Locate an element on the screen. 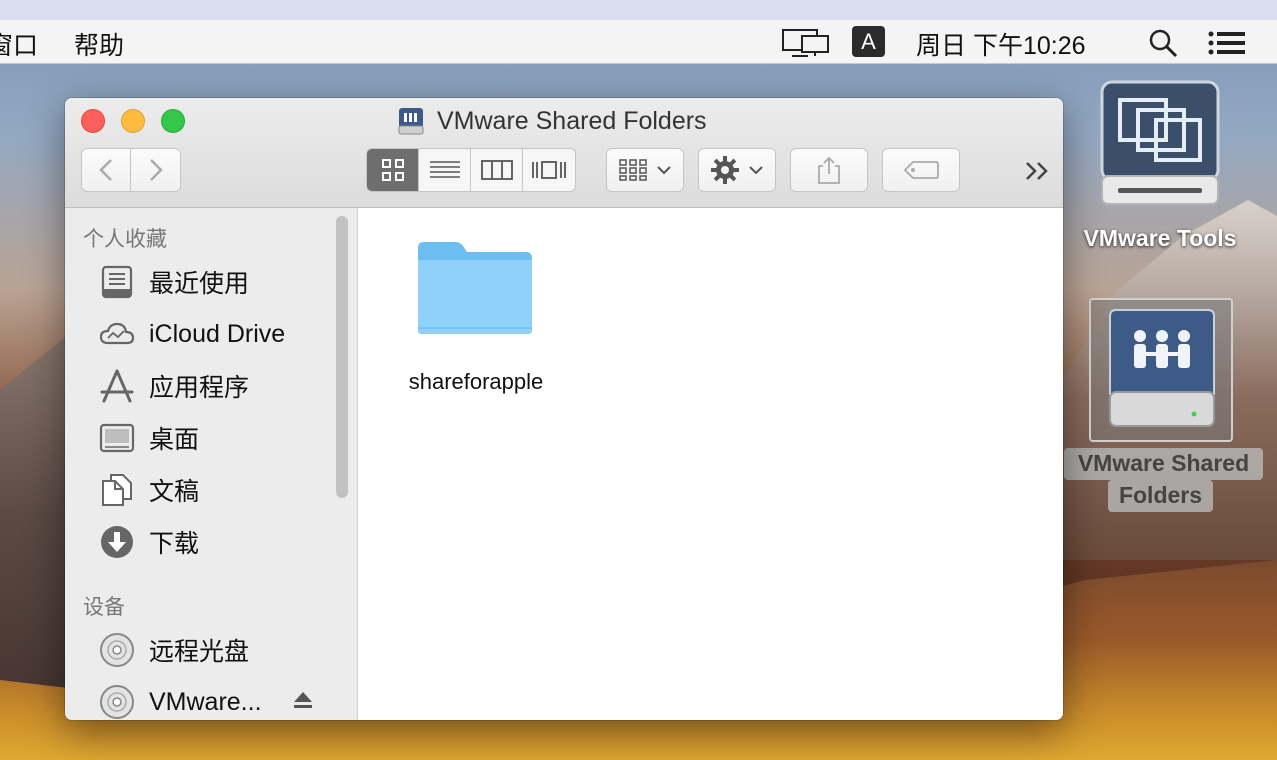  menu-window: 窗口 is located at coordinates (19, 44).